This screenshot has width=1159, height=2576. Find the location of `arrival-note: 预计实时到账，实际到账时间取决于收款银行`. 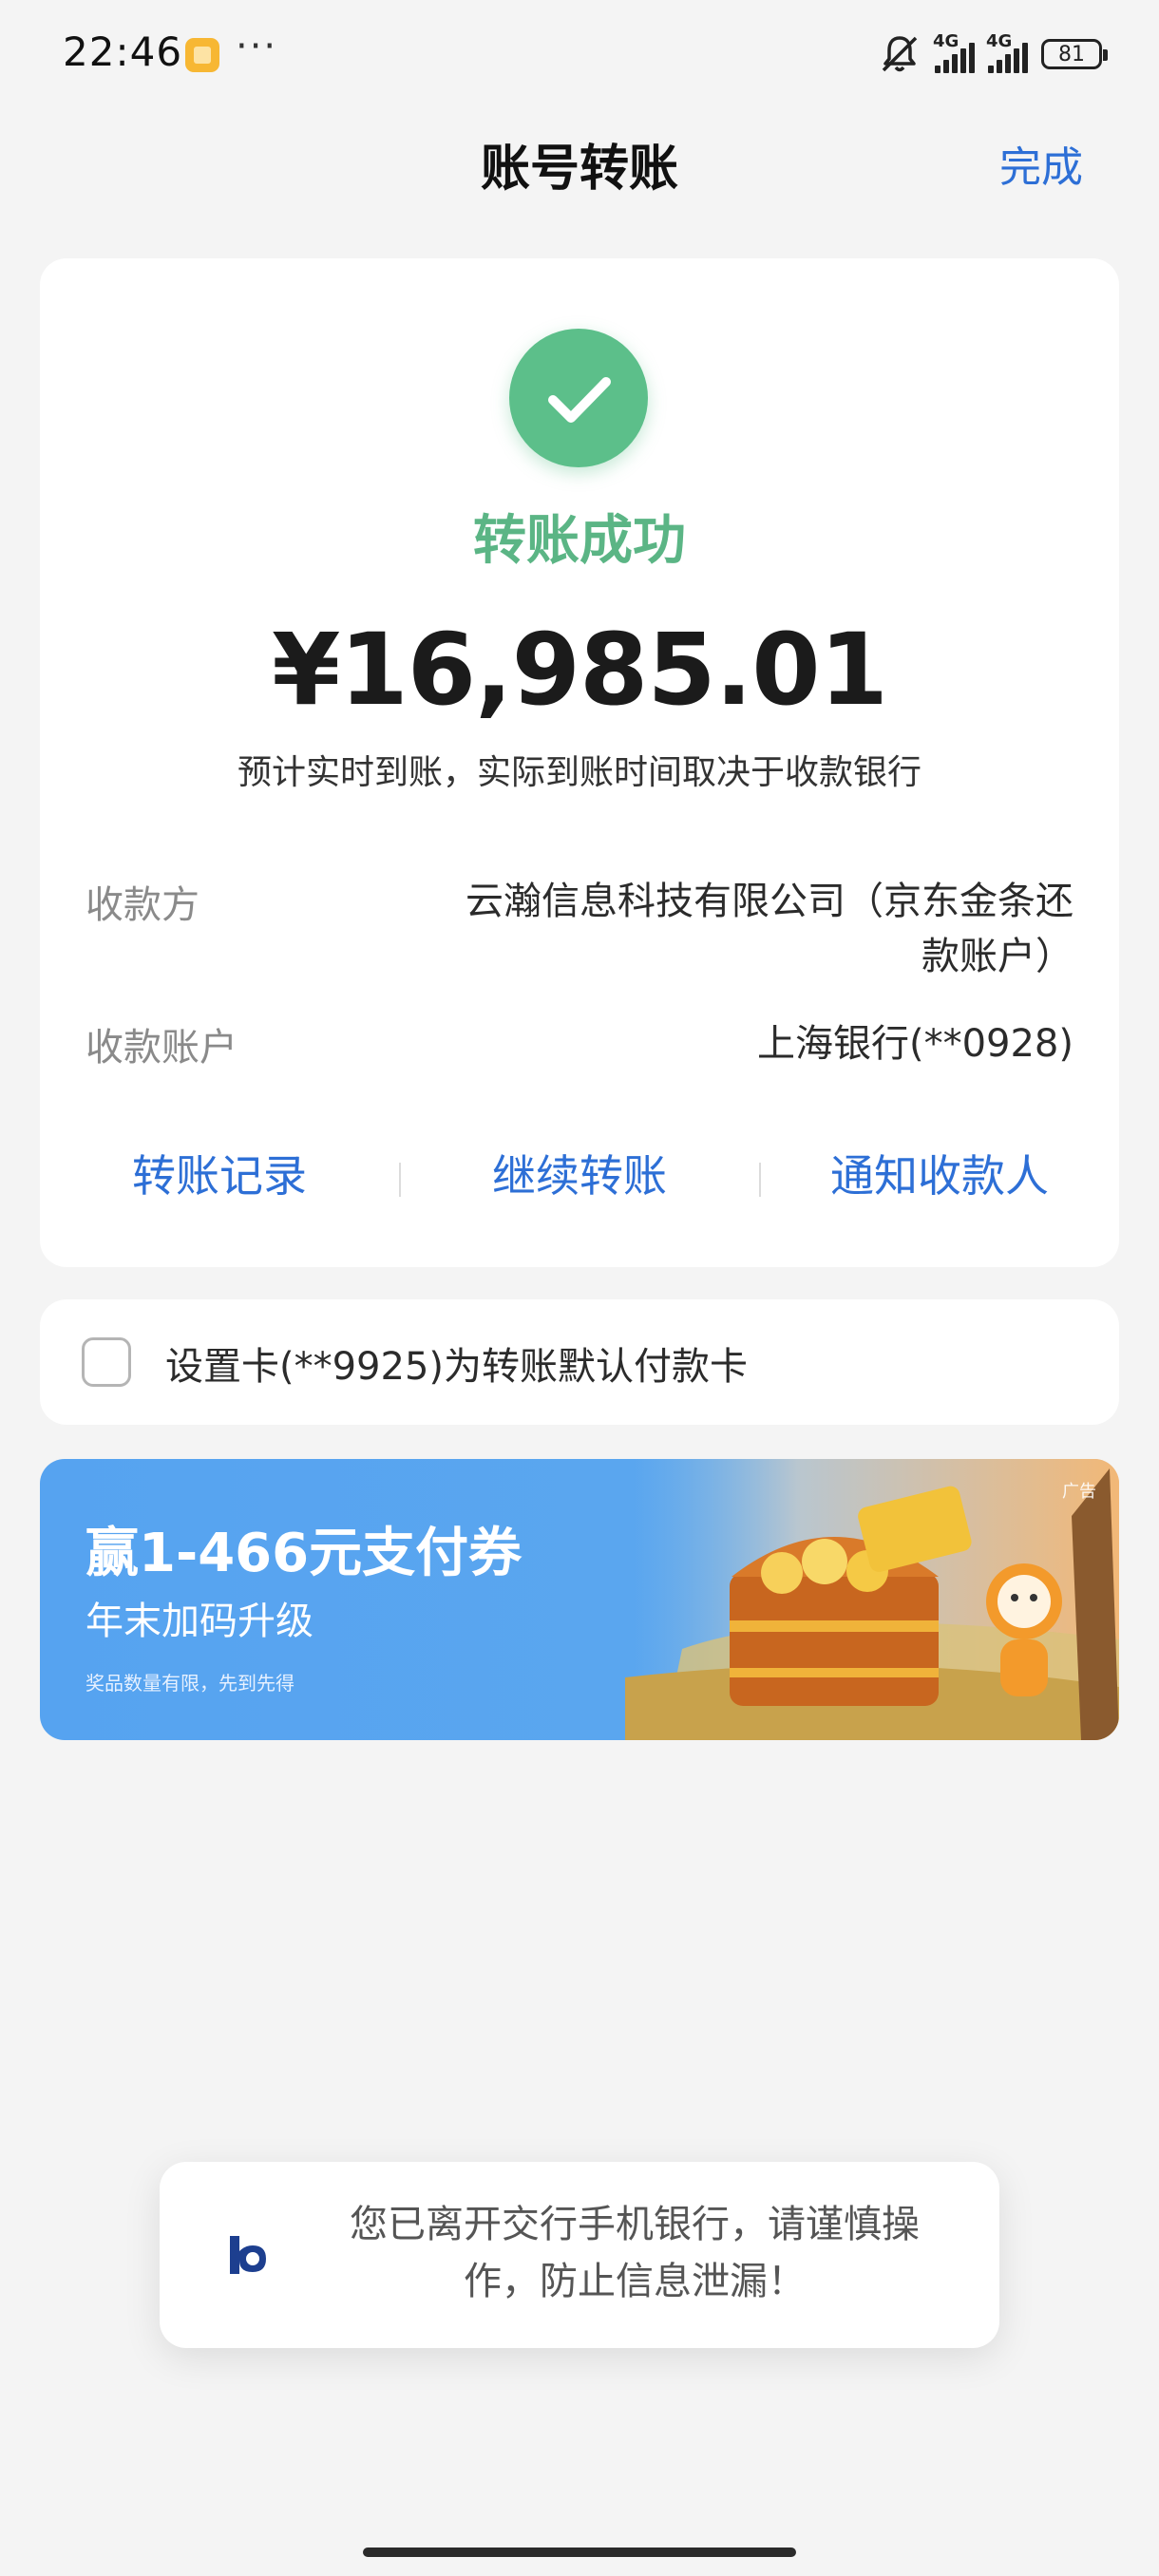

arrival-note: 预计实时到账，实际到账时间取决于收款银行 is located at coordinates (579, 772).